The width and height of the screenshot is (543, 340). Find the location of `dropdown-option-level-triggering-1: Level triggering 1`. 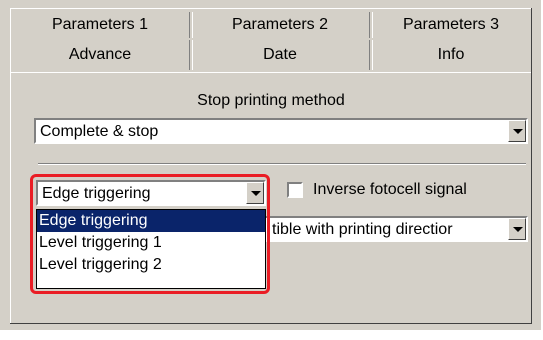

dropdown-option-level-triggering-1: Level triggering 1 is located at coordinates (151, 243).